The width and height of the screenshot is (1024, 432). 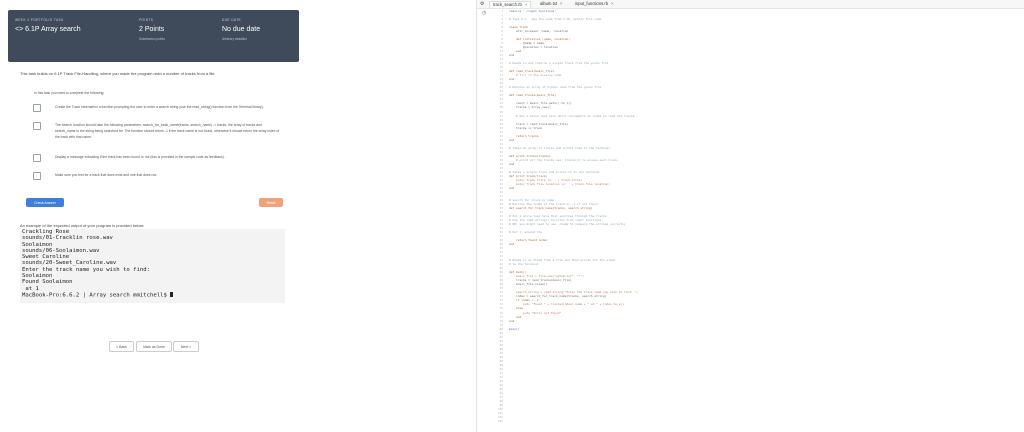 What do you see at coordinates (146, 20) in the screenshot?
I see `points-label: POINTS` at bounding box center [146, 20].